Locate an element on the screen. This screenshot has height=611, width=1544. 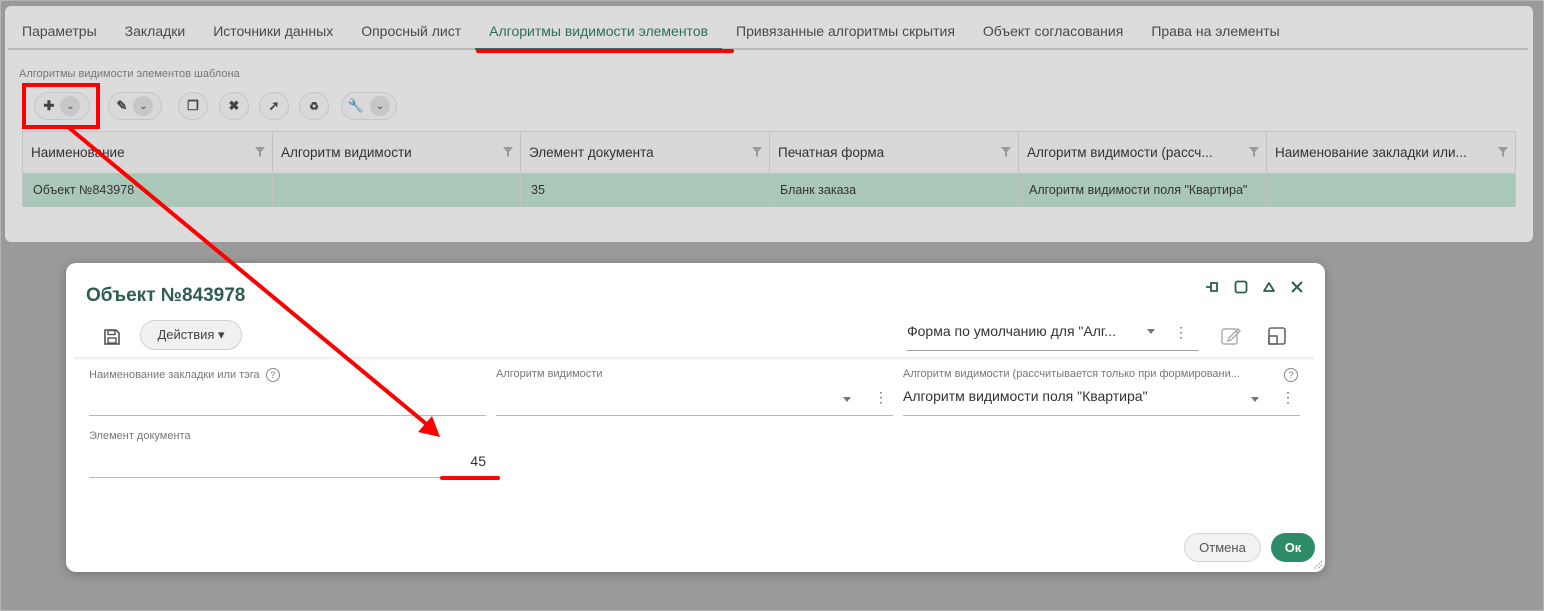
toolbar-divider is located at coordinates (694, 359).